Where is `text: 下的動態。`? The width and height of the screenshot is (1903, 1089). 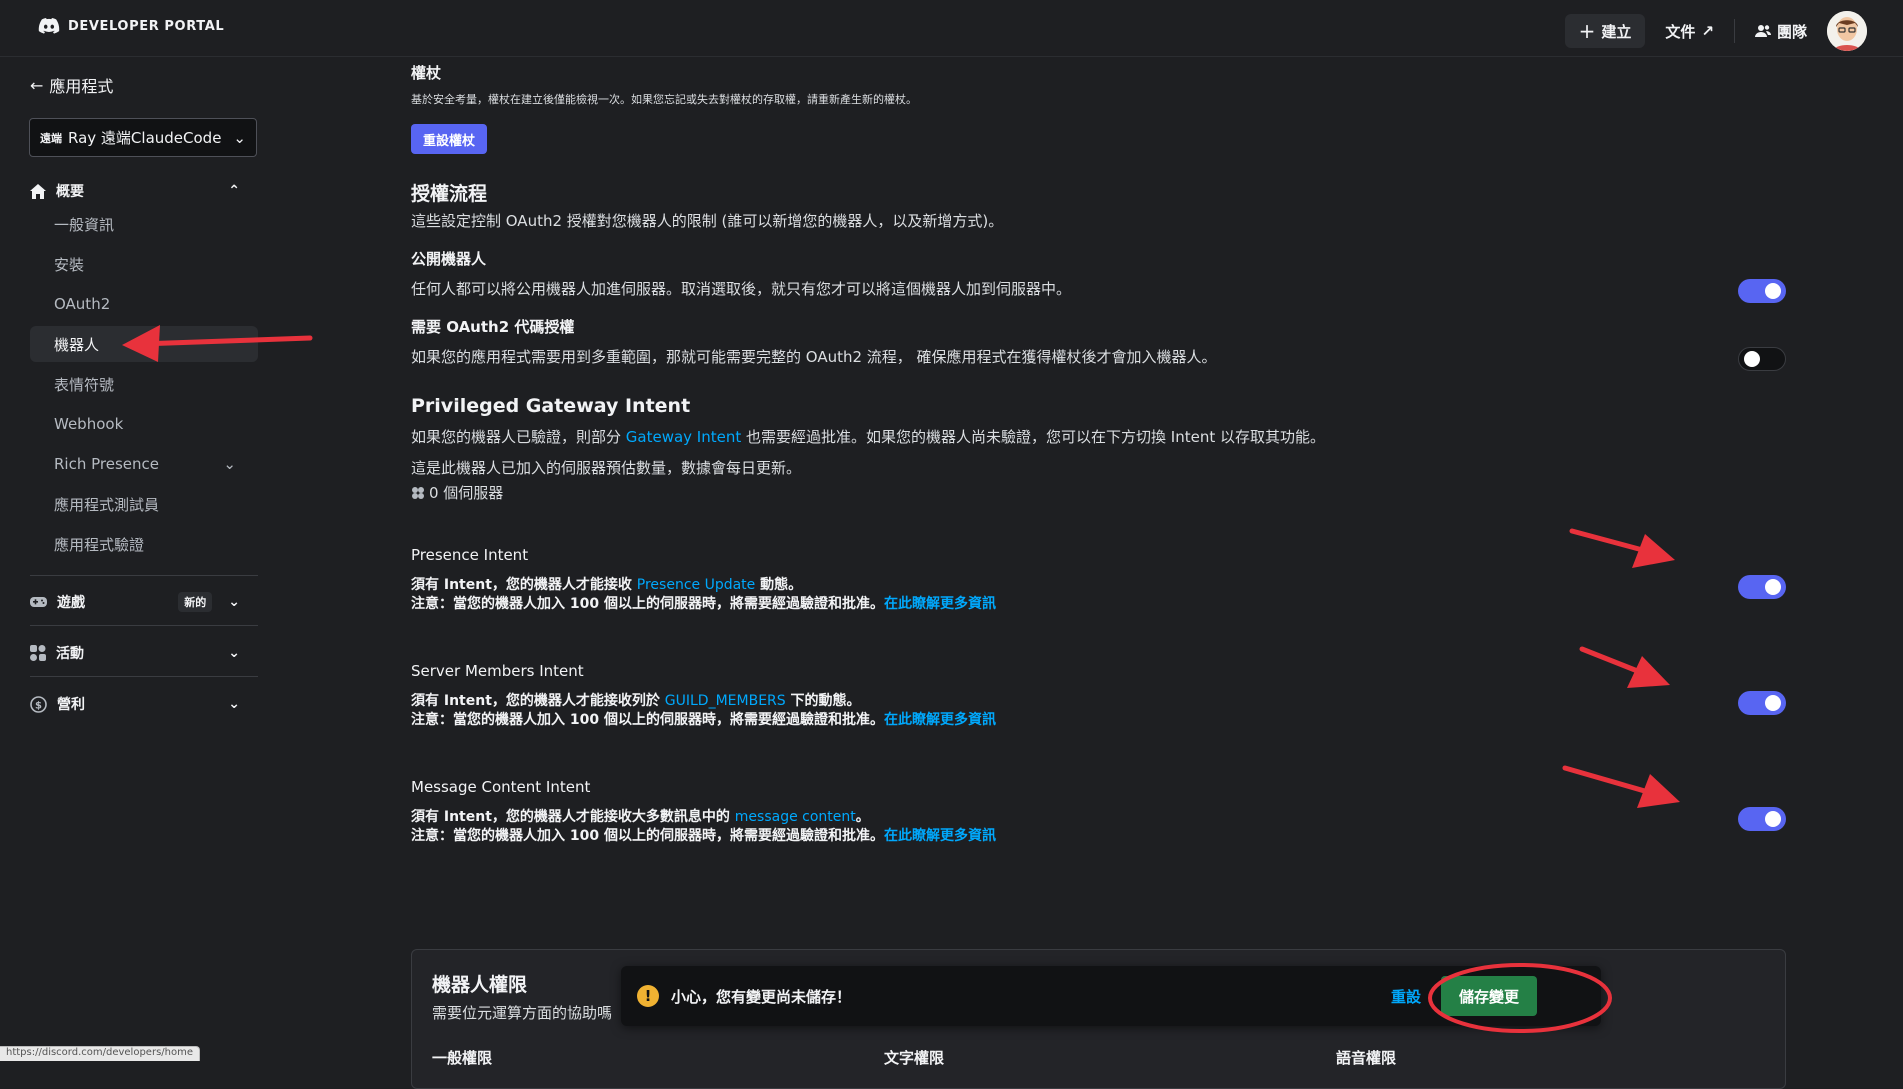
text: 下的動態。 is located at coordinates (823, 701).